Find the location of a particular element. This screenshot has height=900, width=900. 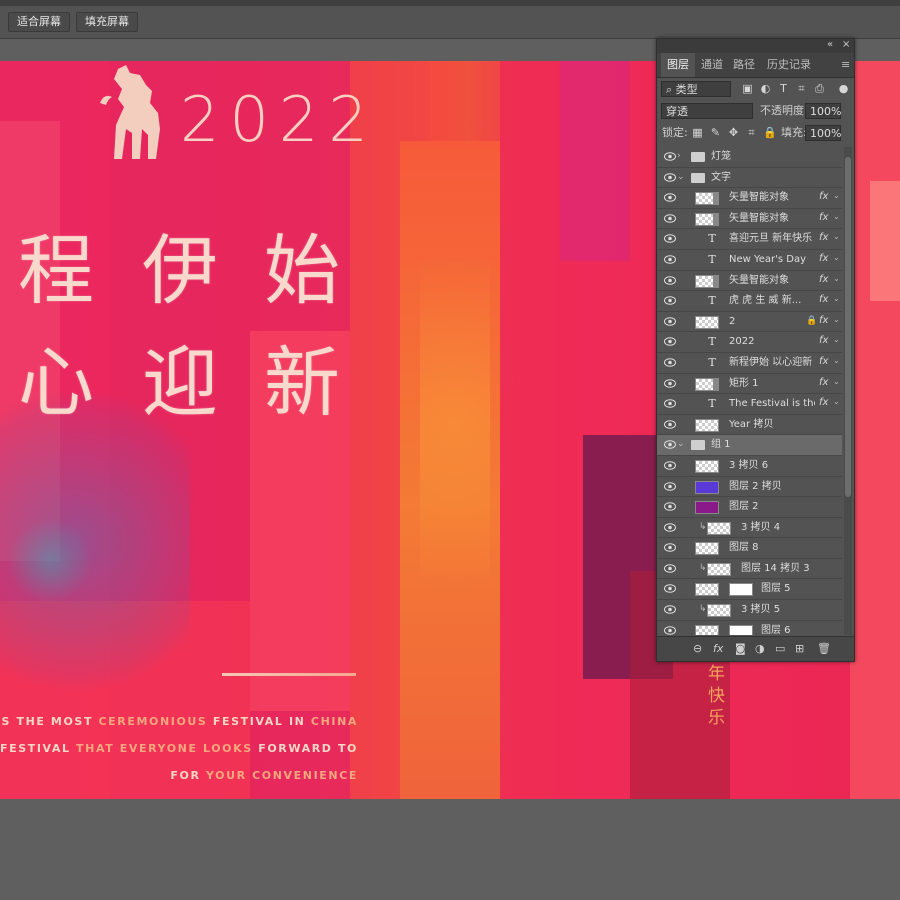

fx-icon: fx is located at coordinates (718, 648).